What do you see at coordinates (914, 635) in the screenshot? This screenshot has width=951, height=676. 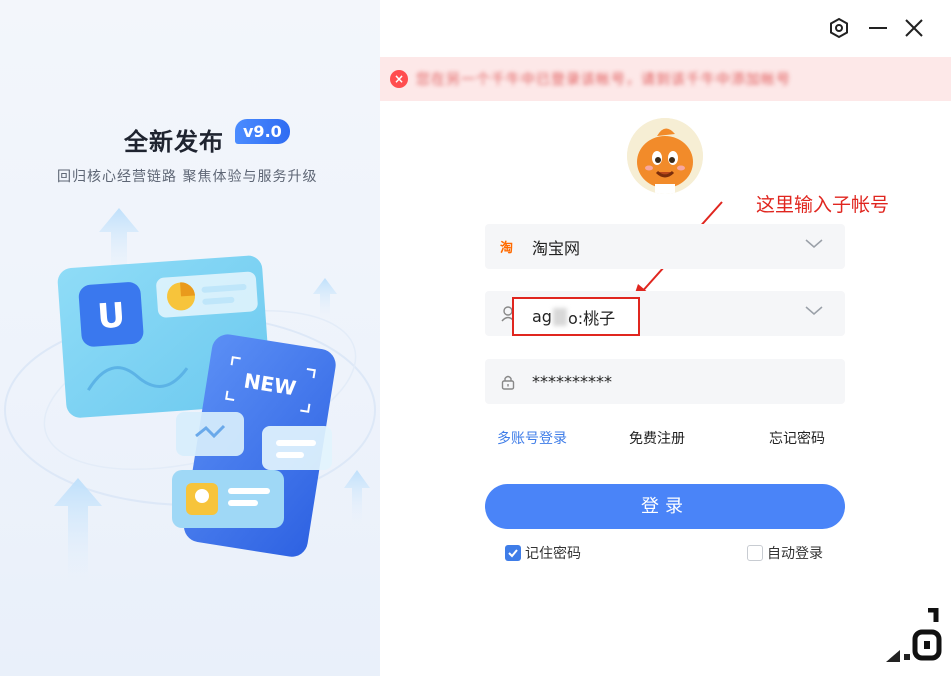 I see `corner-logo-mark` at bounding box center [914, 635].